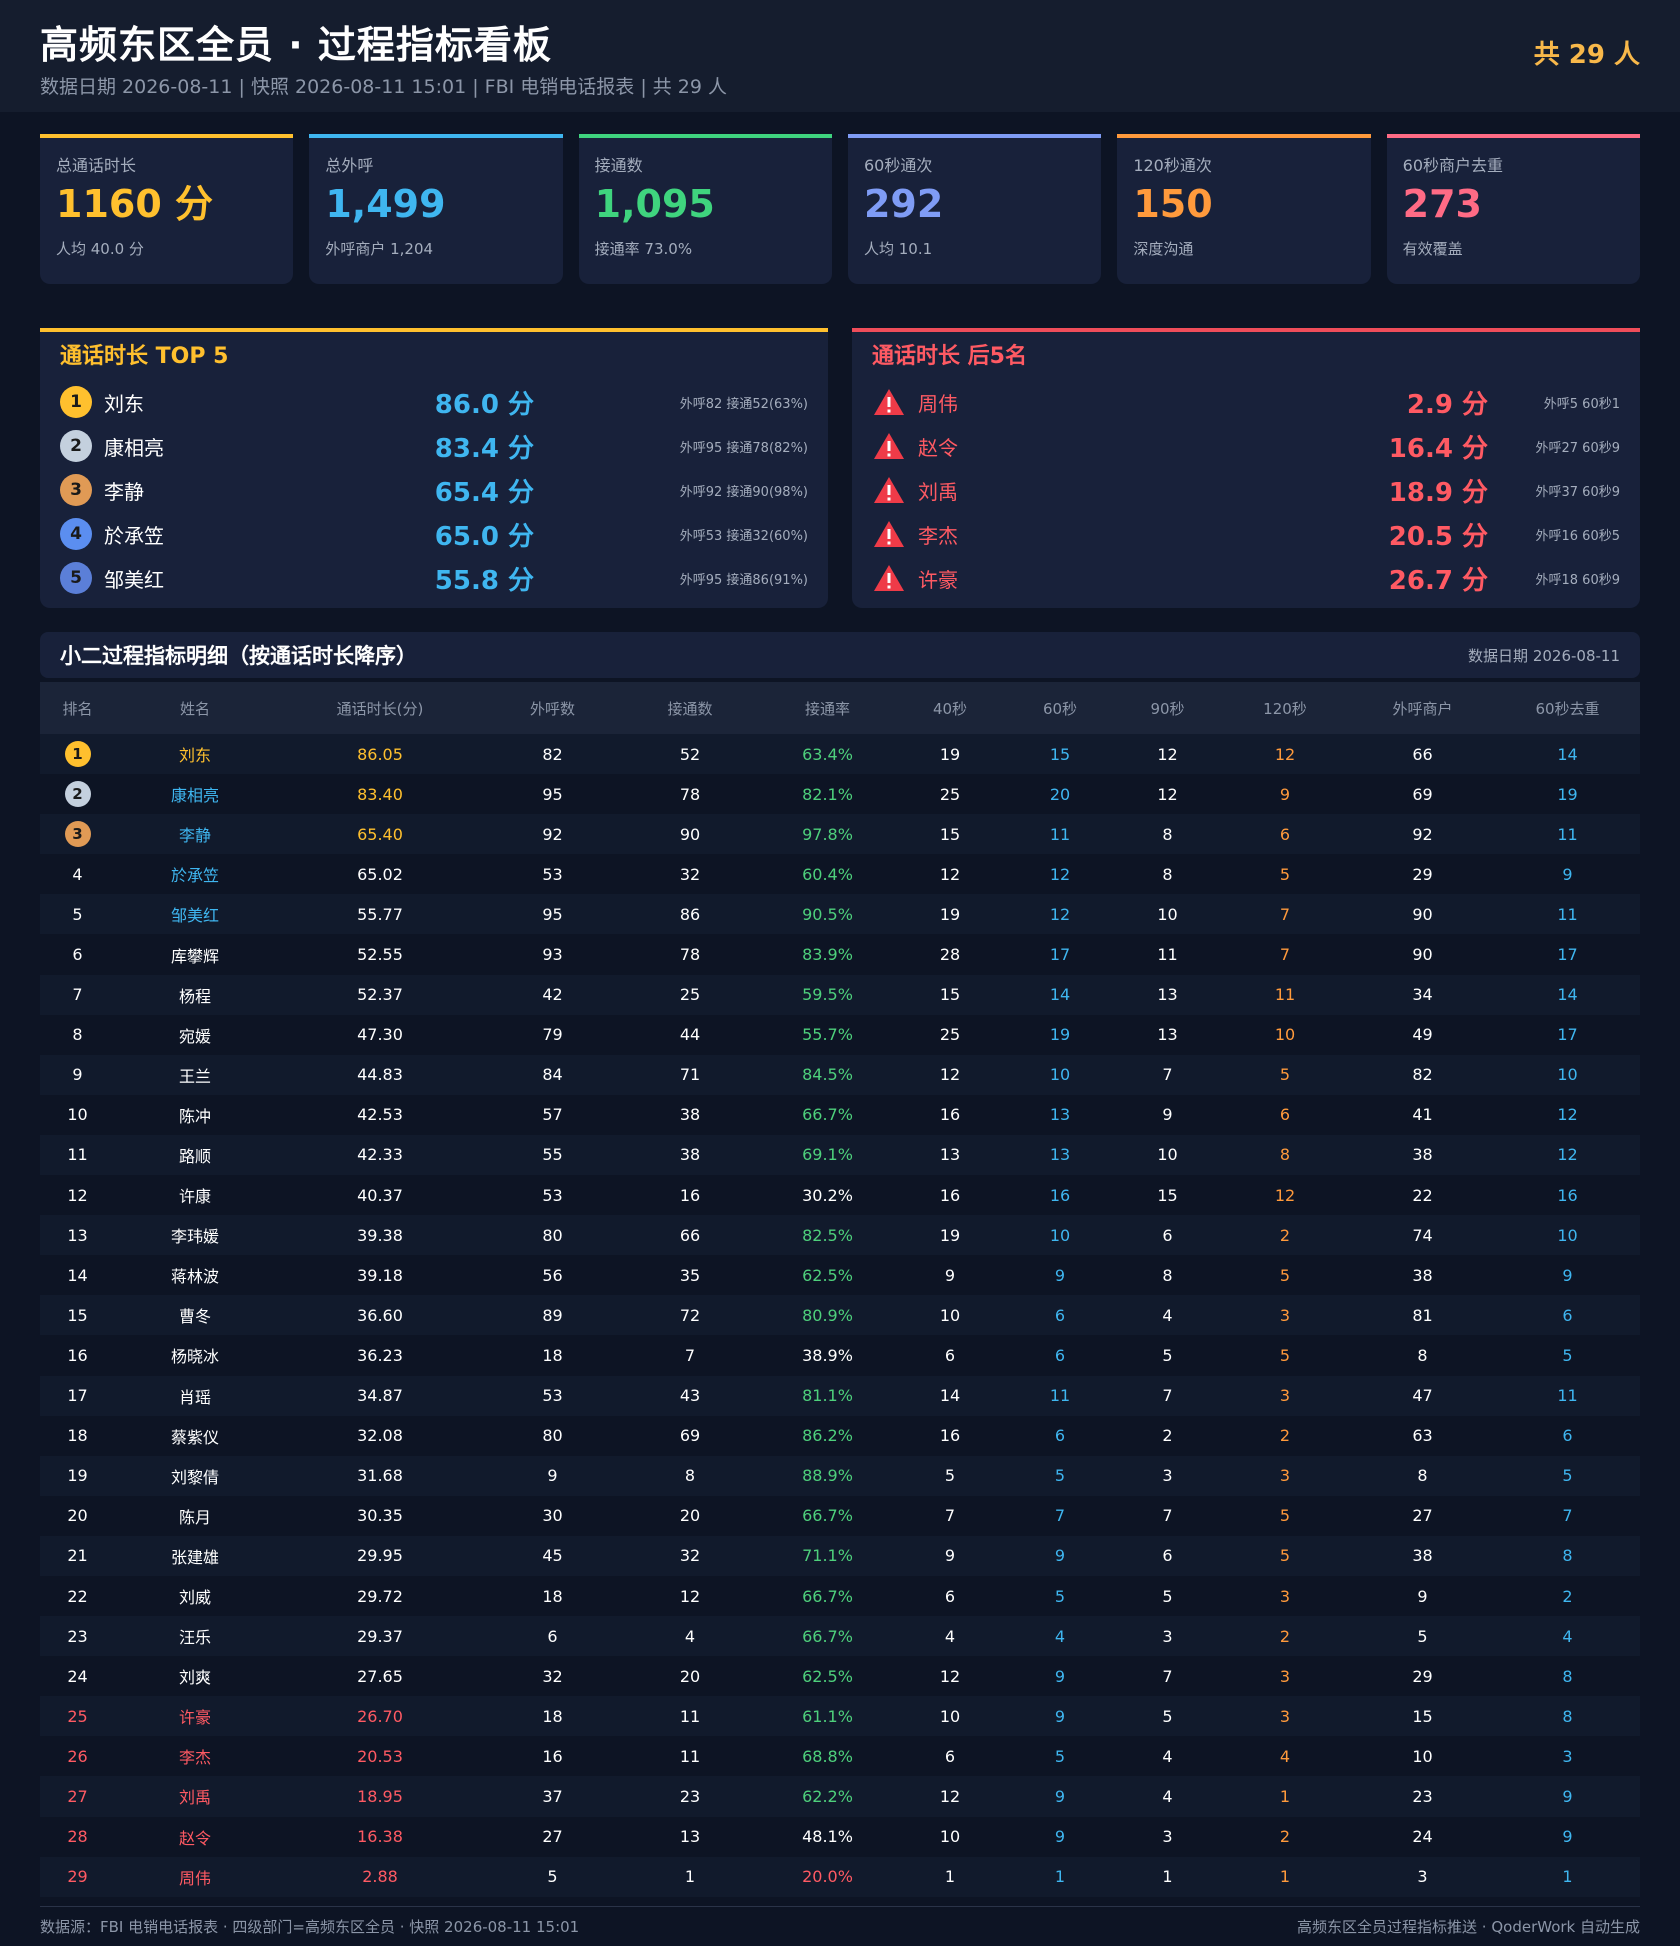 The width and height of the screenshot is (1680, 1946). What do you see at coordinates (690, 1075) in the screenshot?
I see `table-cell: 71` at bounding box center [690, 1075].